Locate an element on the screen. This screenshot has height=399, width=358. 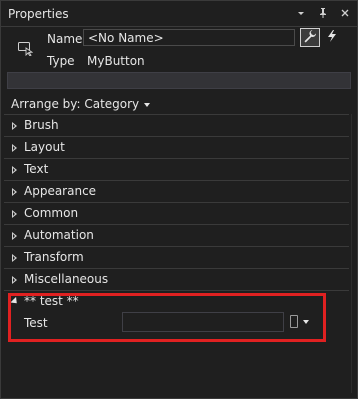
properties-view-button is located at coordinates (310, 37).